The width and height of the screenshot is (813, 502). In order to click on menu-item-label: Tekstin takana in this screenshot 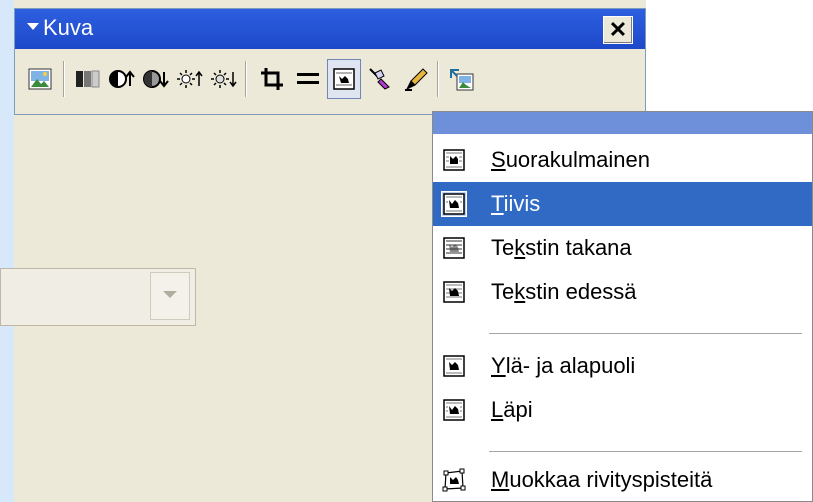, I will do `click(561, 247)`.